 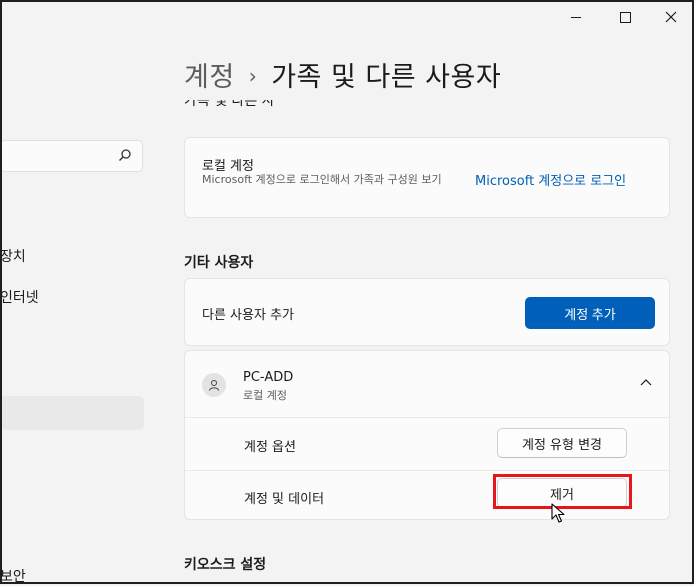 What do you see at coordinates (427, 384) in the screenshot?
I see `user-card-header: PC-ADD 로컬 계정` at bounding box center [427, 384].